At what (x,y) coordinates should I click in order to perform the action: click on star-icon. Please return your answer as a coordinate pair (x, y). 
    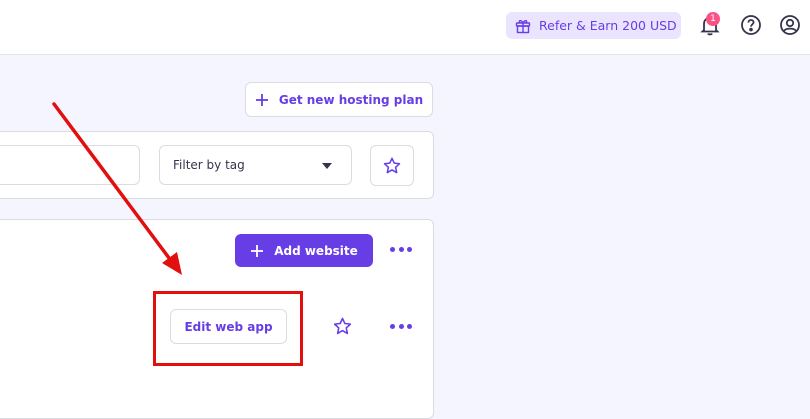
    Looking at the image, I should click on (392, 165).